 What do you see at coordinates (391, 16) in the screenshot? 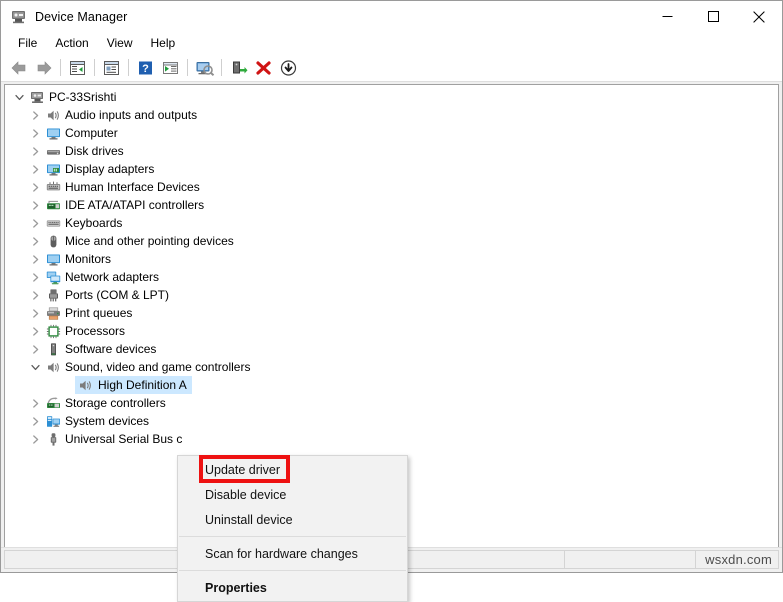
I see `title-bar: Device Manager` at bounding box center [391, 16].